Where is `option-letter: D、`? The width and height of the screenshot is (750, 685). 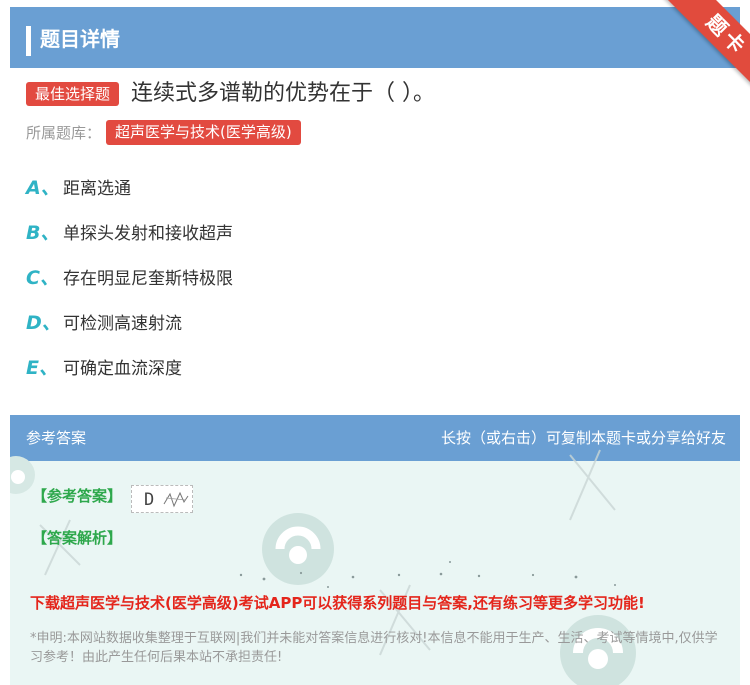
option-letter: D、 is located at coordinates (43, 323).